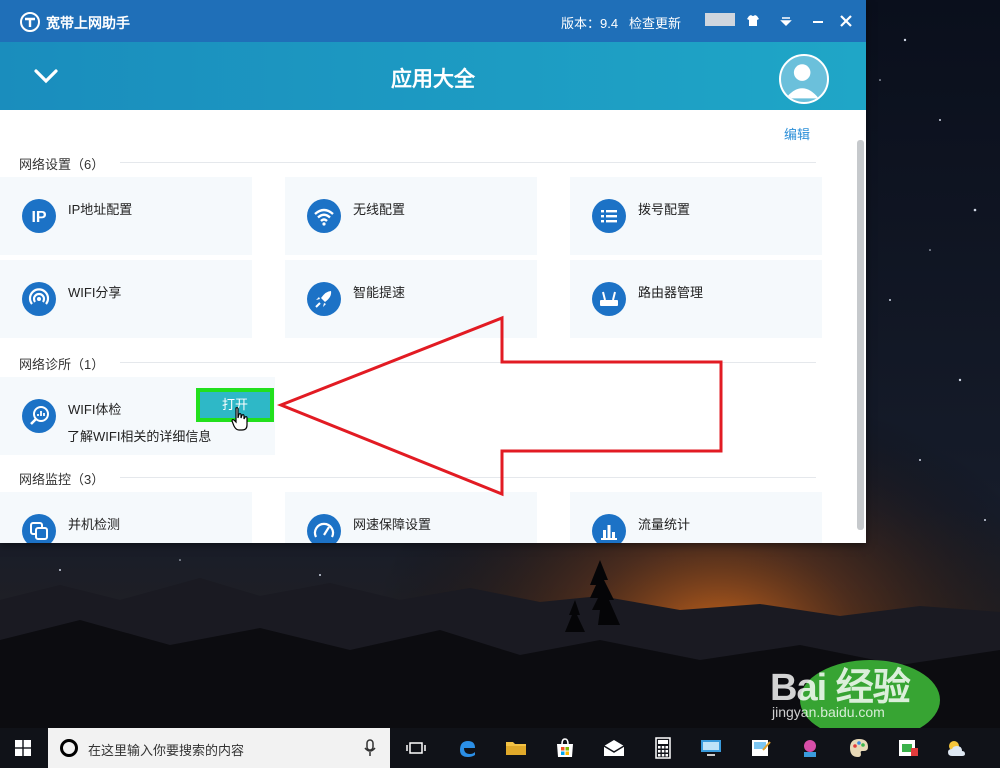 This screenshot has height=768, width=1000. I want to click on microphone-icon, so click(370, 748).